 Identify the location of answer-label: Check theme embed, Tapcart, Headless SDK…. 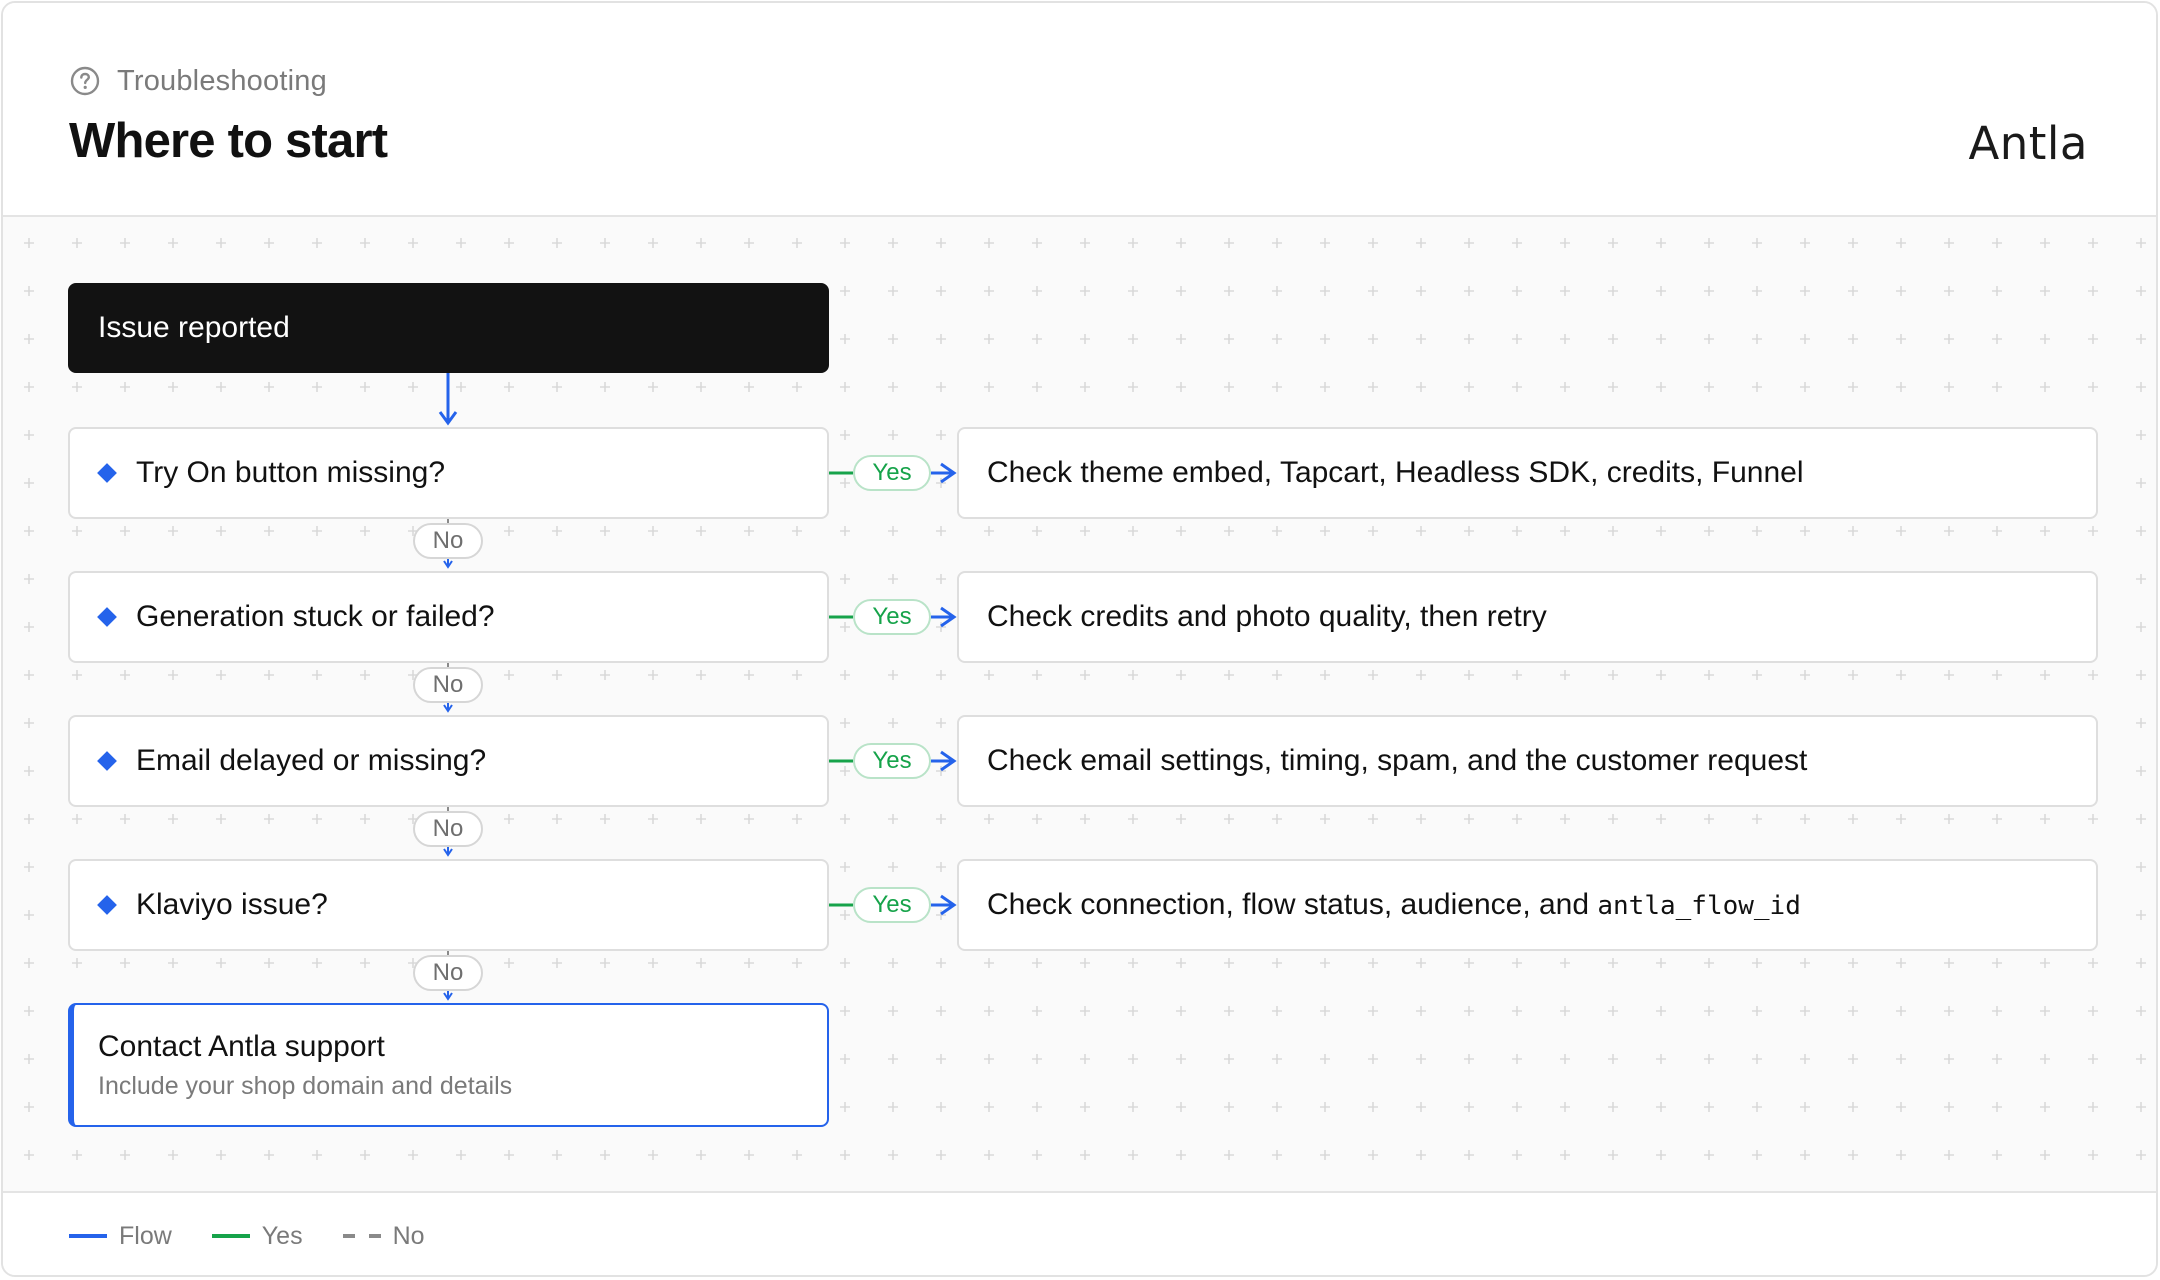
(1395, 472).